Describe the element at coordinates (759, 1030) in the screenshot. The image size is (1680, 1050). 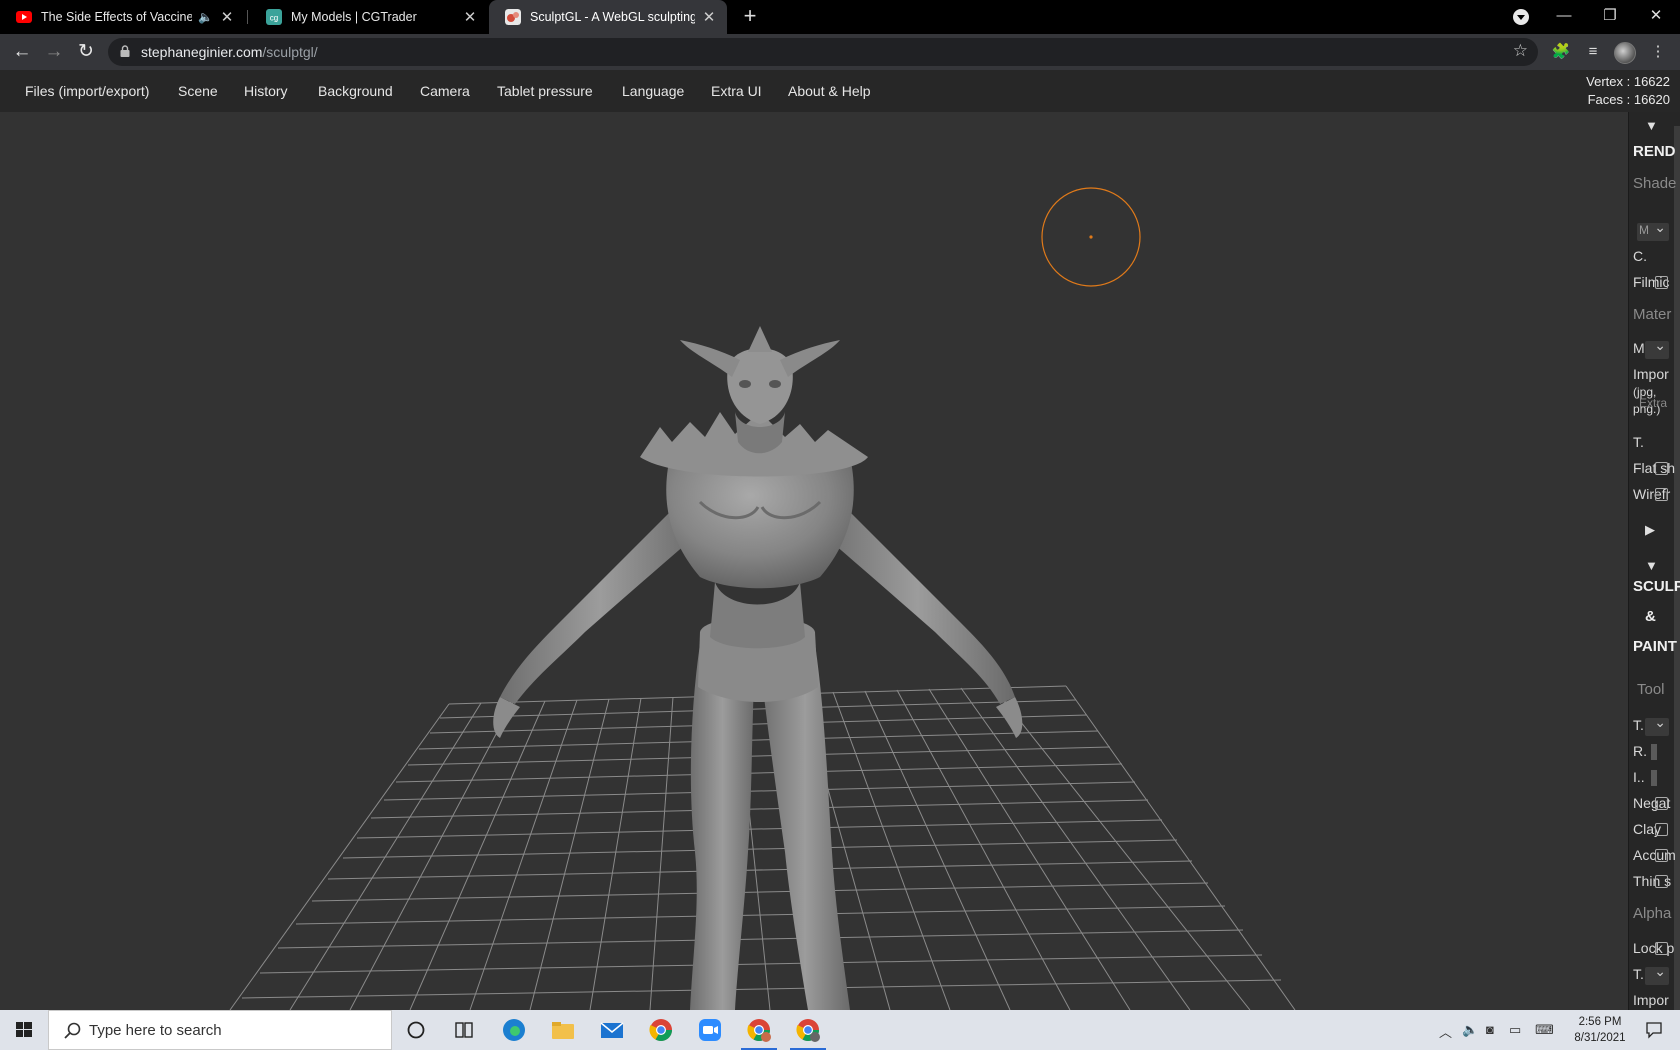
I see `chrome-profile-icon` at that location.